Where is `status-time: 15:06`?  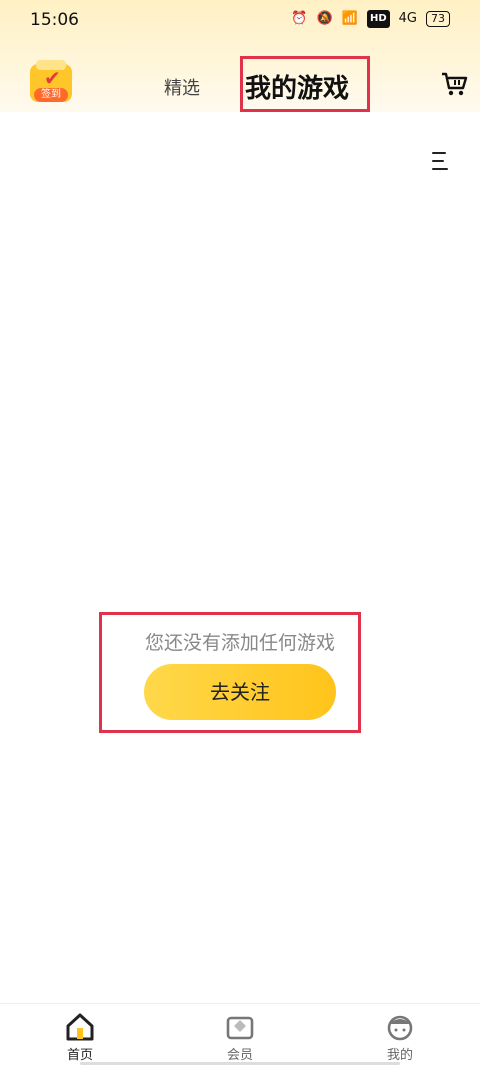
status-time: 15:06 is located at coordinates (54, 20).